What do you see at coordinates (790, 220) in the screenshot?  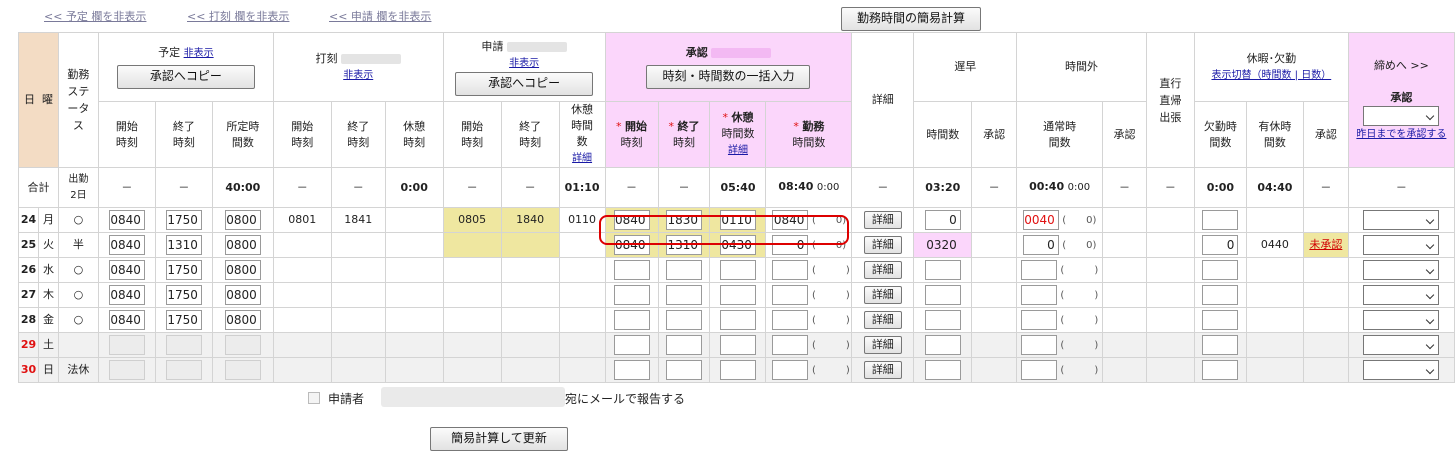 I see `appr-work-input: 0840` at bounding box center [790, 220].